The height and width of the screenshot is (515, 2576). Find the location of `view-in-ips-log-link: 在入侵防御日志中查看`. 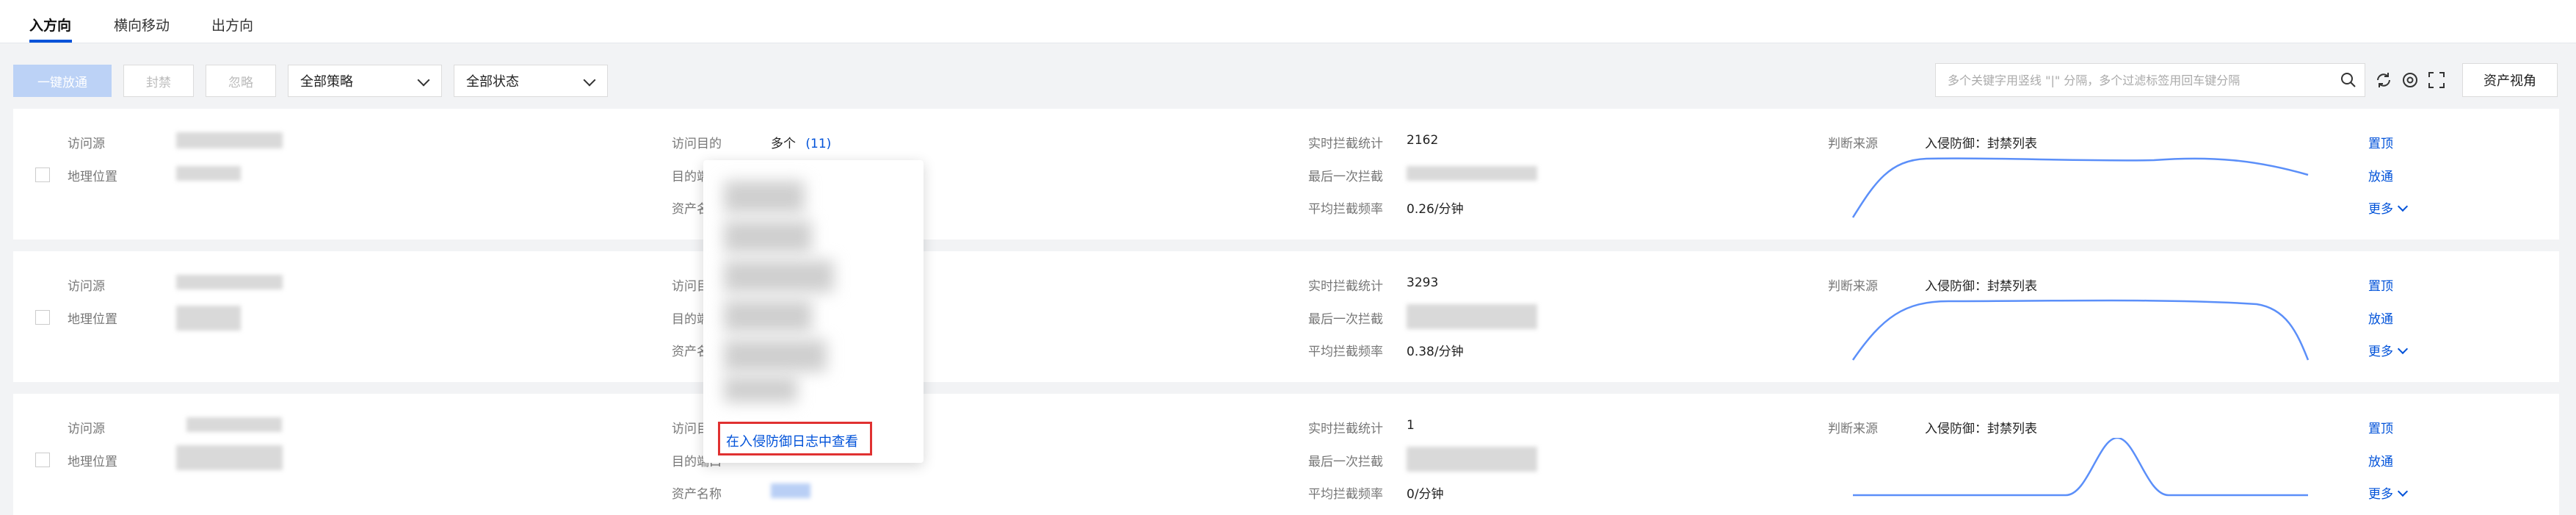

view-in-ips-log-link: 在入侵防御日志中查看 is located at coordinates (792, 440).